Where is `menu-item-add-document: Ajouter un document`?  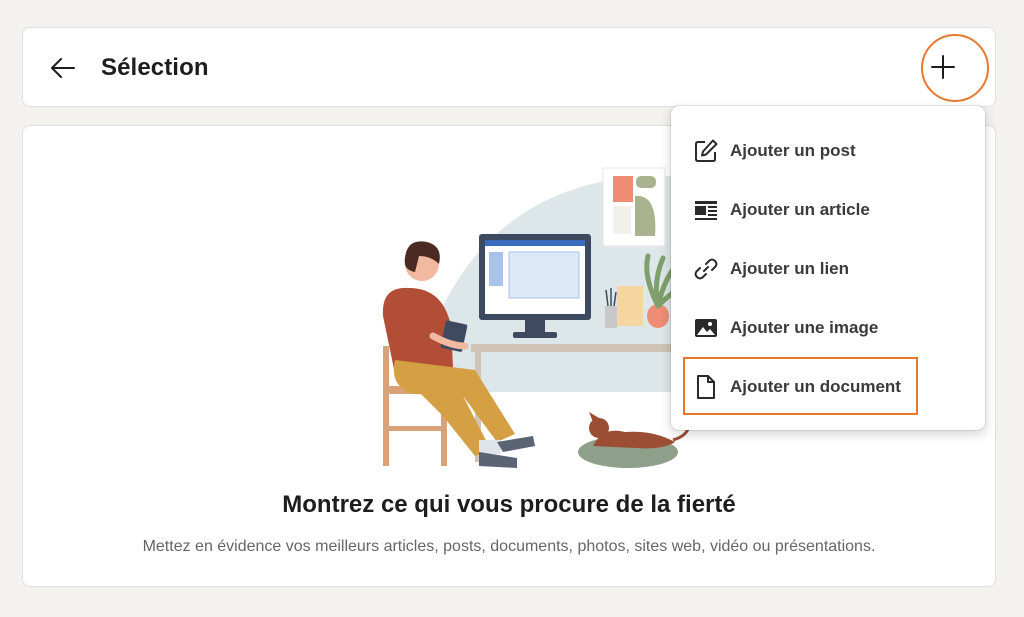 menu-item-add-document: Ajouter un document is located at coordinates (828, 386).